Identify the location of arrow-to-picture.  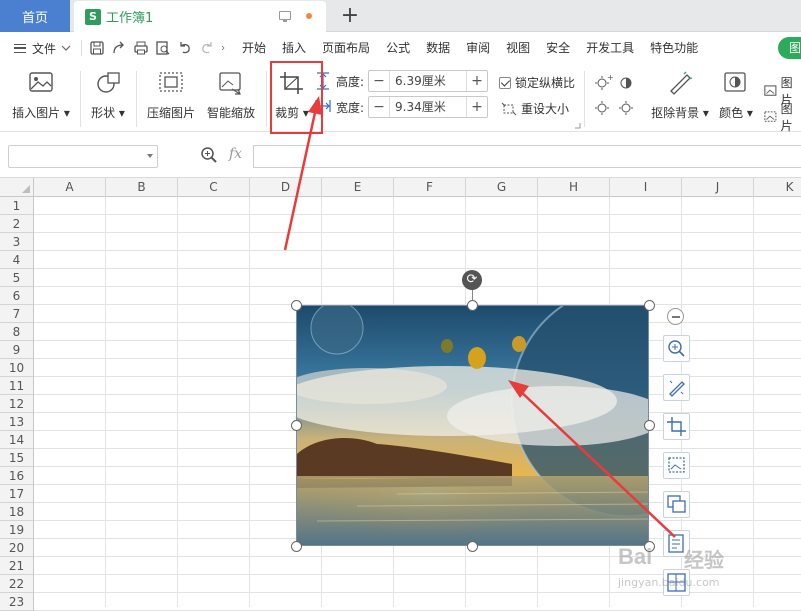
(592, 459).